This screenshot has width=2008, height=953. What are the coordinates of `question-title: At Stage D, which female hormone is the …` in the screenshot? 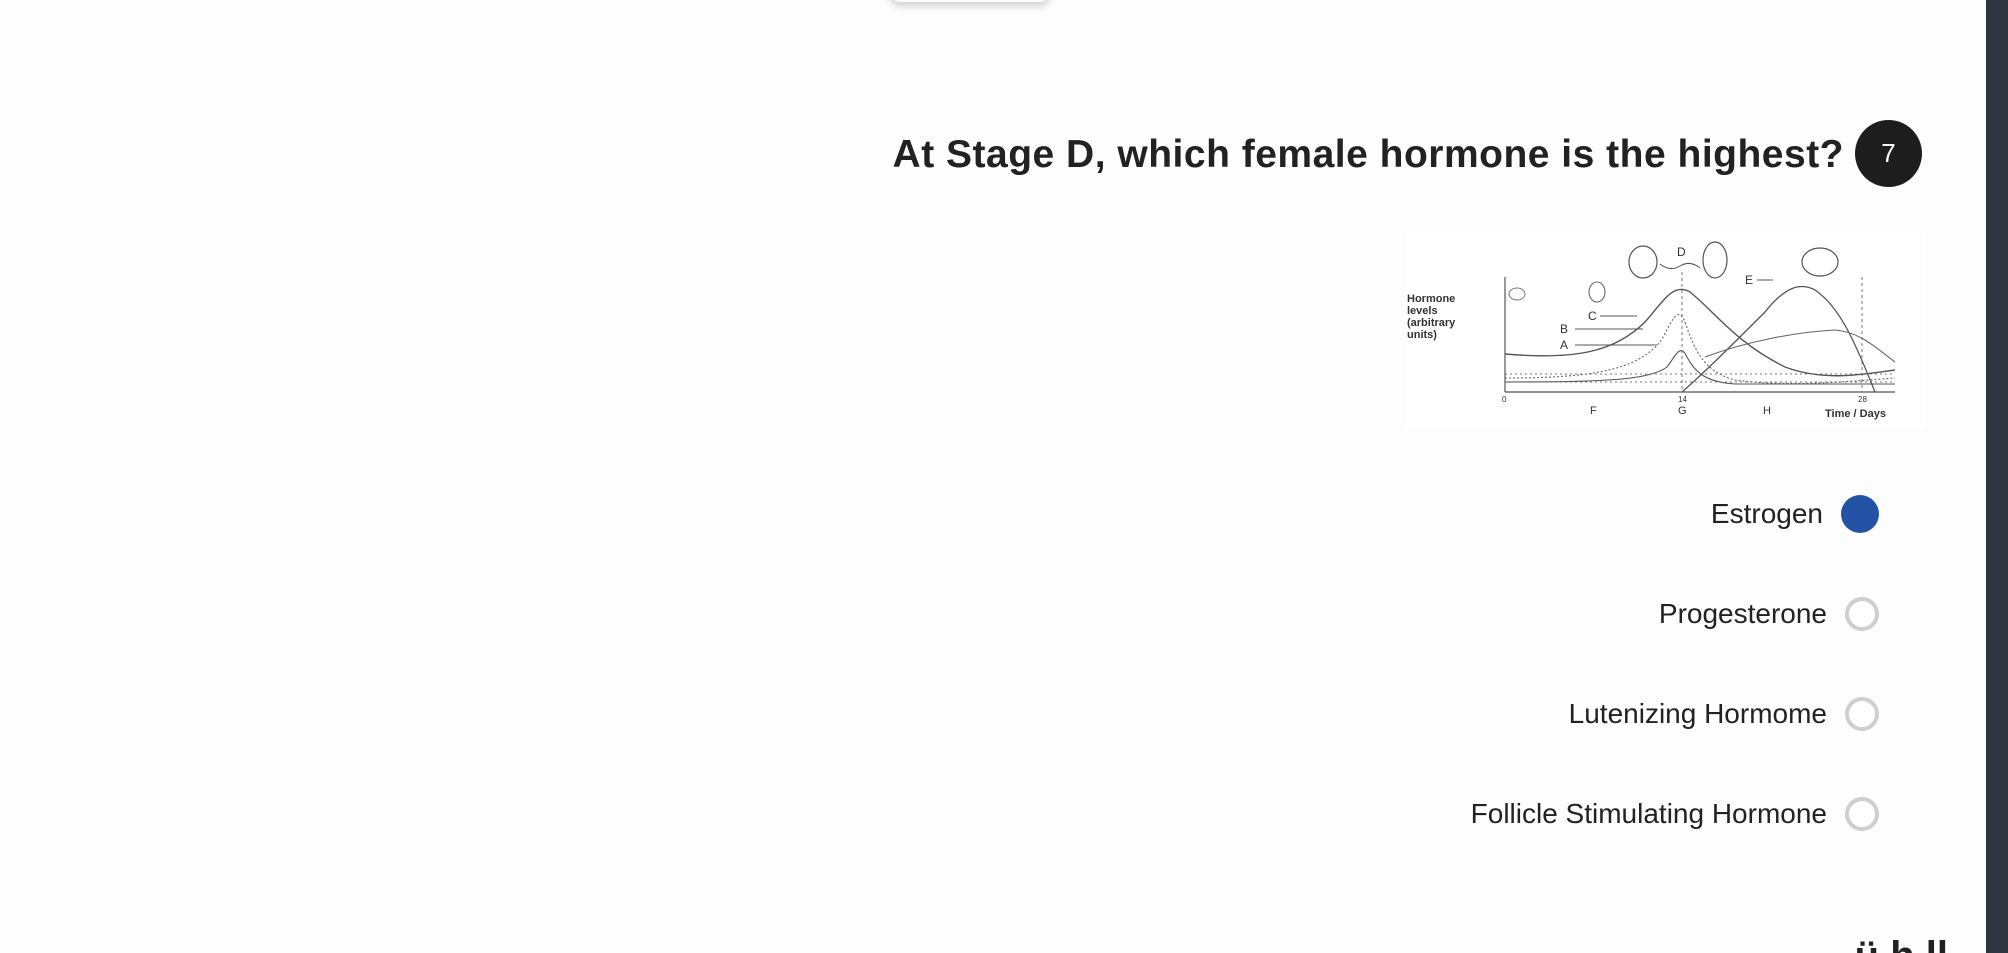 It's located at (1368, 154).